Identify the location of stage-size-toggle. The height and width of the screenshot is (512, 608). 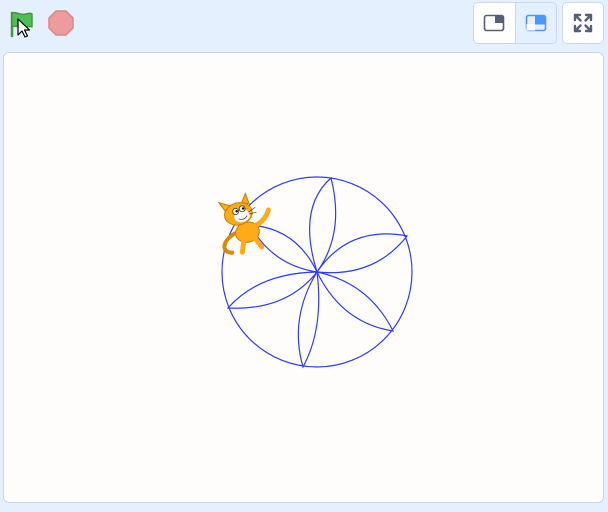
(515, 23).